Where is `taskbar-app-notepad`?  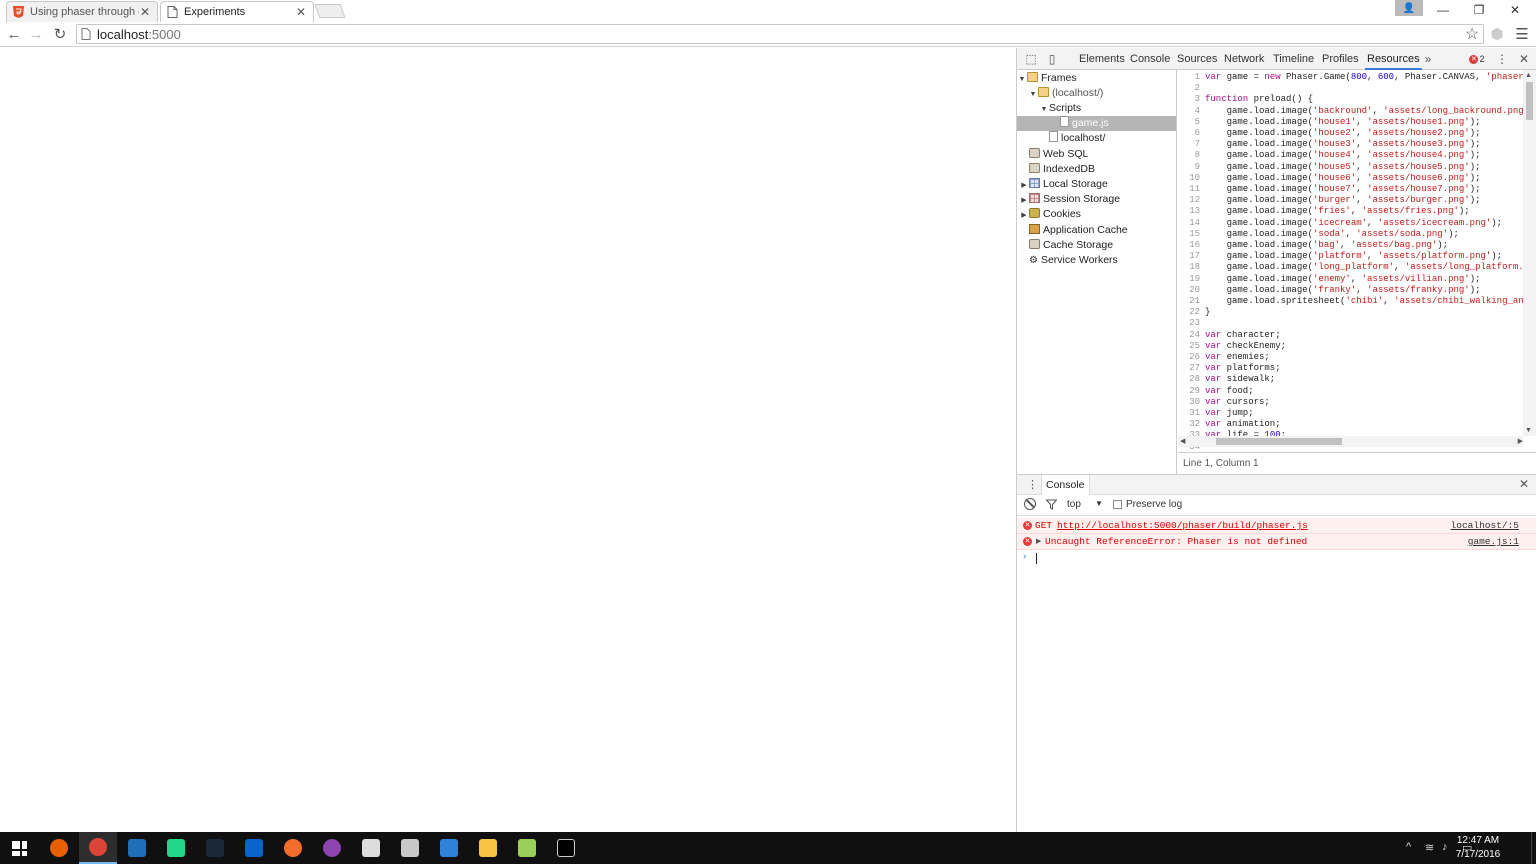 taskbar-app-notepad is located at coordinates (527, 848).